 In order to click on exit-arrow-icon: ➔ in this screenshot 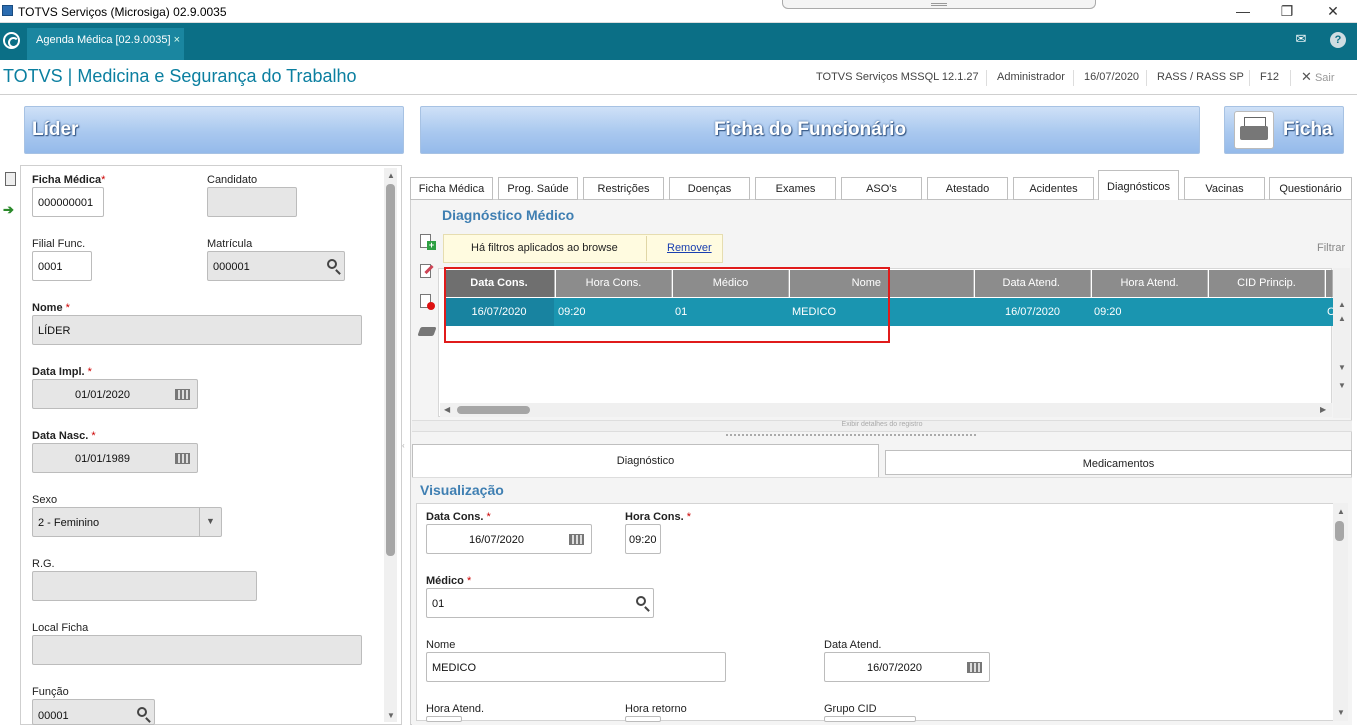, I will do `click(11, 211)`.